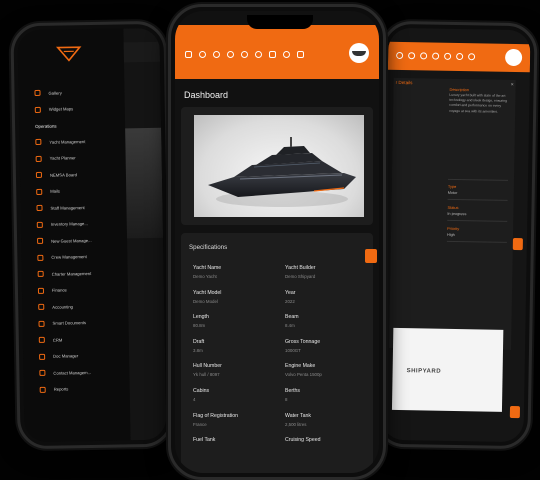  What do you see at coordinates (198, 350) in the screenshot?
I see `spec-value: 3.8m` at bounding box center [198, 350].